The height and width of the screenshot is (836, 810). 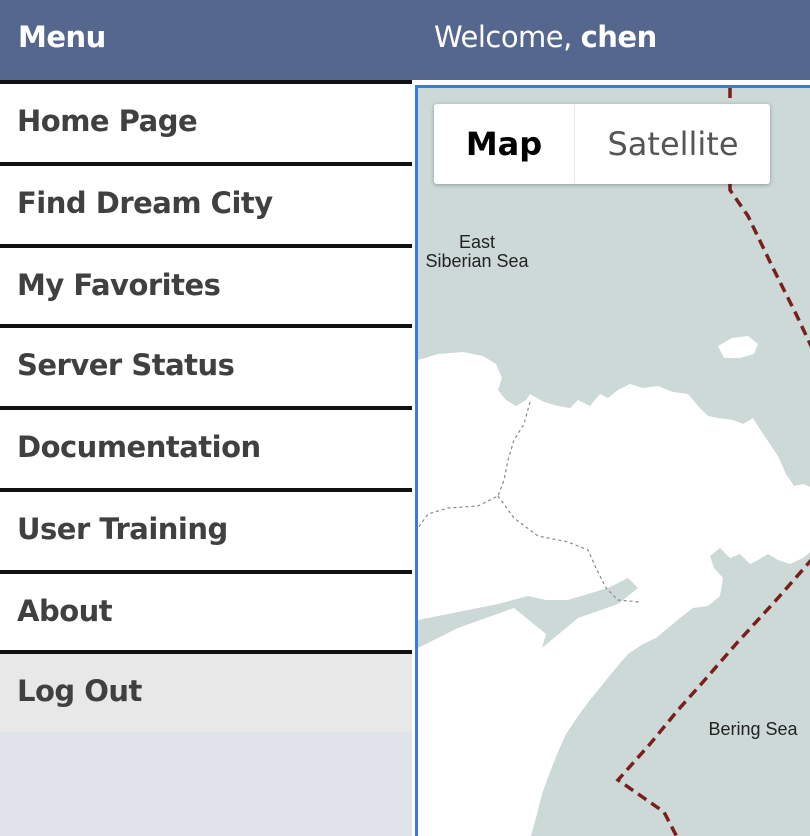 What do you see at coordinates (405, 40) in the screenshot?
I see `top-bar: Menu Welcome, chen` at bounding box center [405, 40].